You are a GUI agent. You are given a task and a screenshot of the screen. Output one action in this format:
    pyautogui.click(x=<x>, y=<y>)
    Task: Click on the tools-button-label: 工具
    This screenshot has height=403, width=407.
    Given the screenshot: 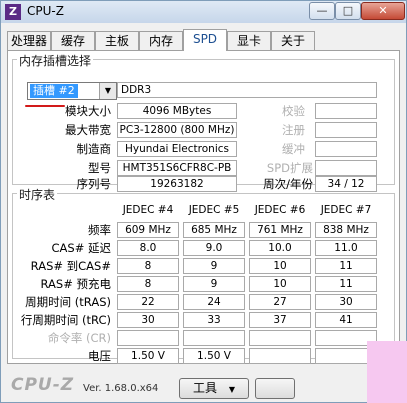 What is the action you would take?
    pyautogui.click(x=205, y=388)
    